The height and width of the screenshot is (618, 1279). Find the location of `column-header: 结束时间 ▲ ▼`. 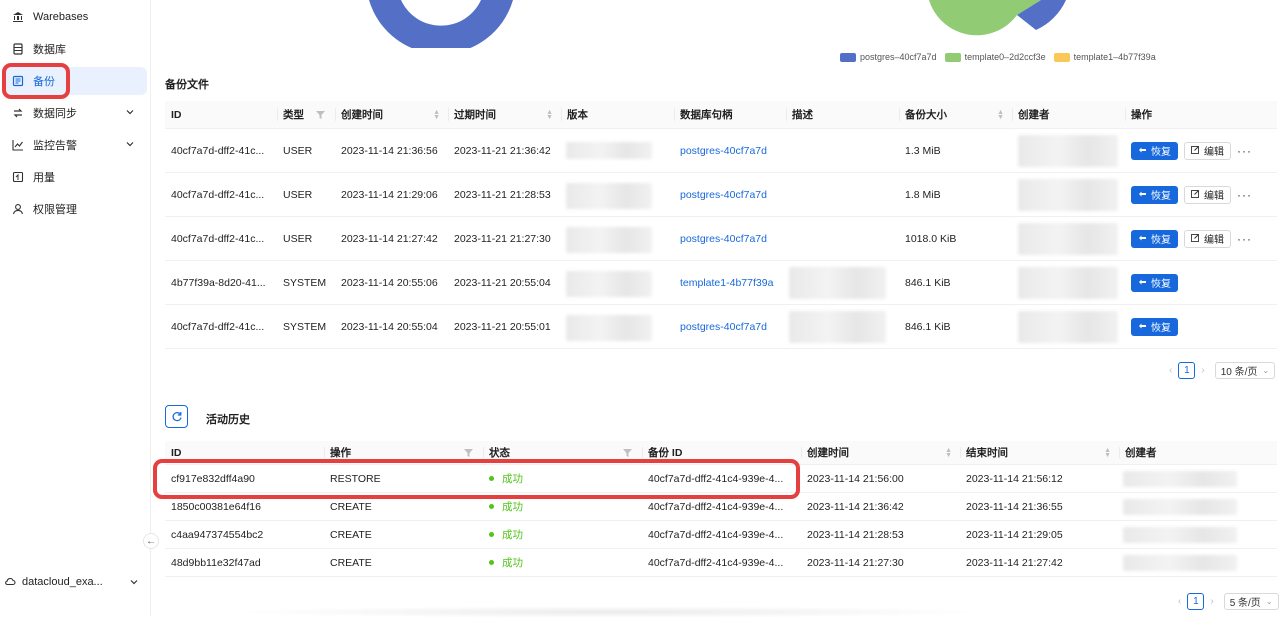

column-header: 结束时间 ▲ ▼ is located at coordinates (1039, 452).